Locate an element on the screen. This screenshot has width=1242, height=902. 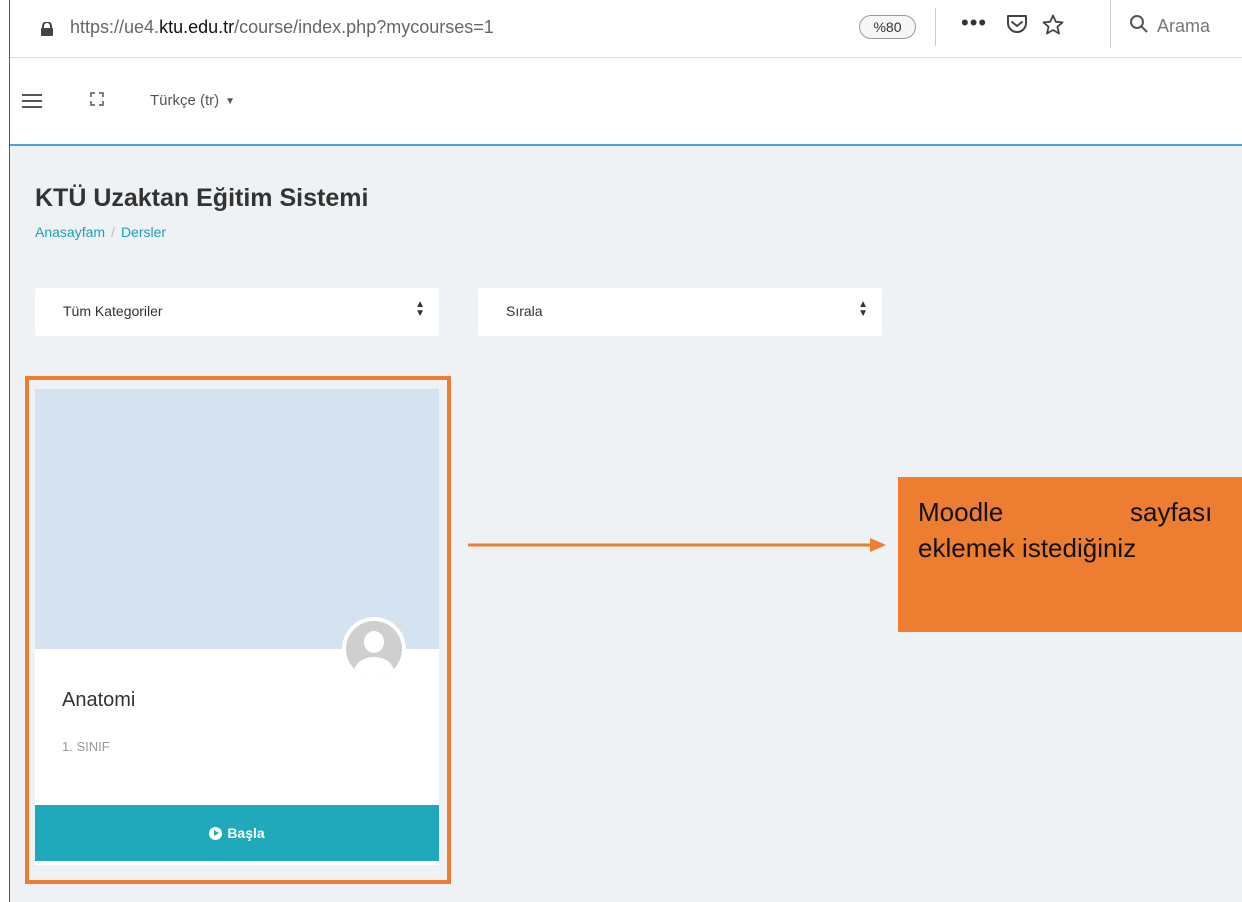
zoom-level-button: %80 is located at coordinates (887, 27).